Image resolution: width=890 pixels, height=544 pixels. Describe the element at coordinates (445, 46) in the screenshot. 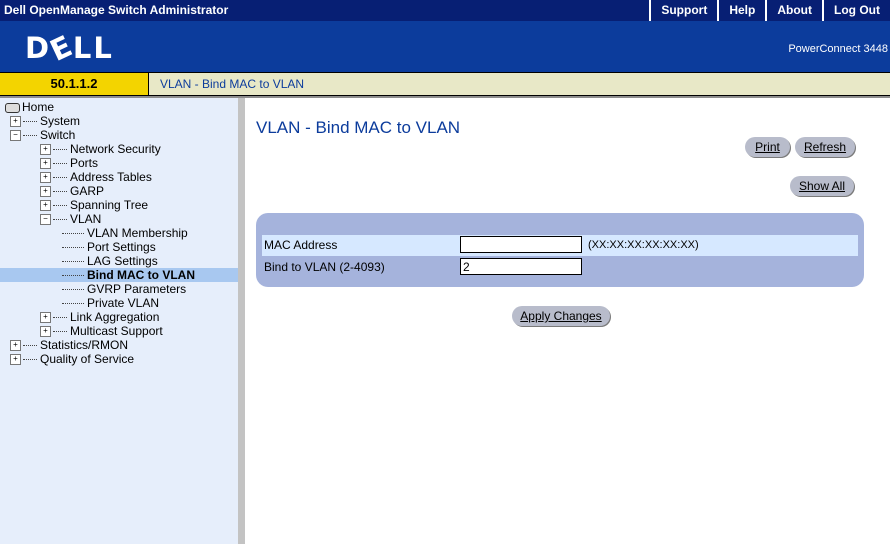

I see `brand-banner: DELL PowerConnect 3448` at that location.